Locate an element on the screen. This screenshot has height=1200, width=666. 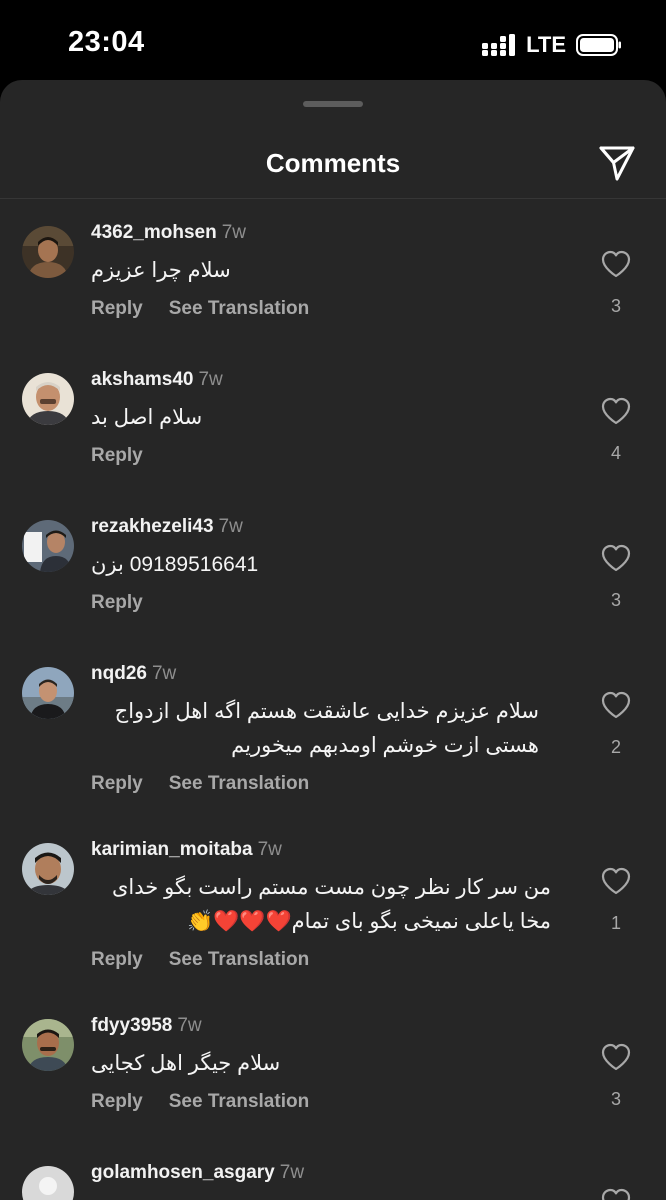
comment-text-line: سلام اصل بد is located at coordinates (147, 417).